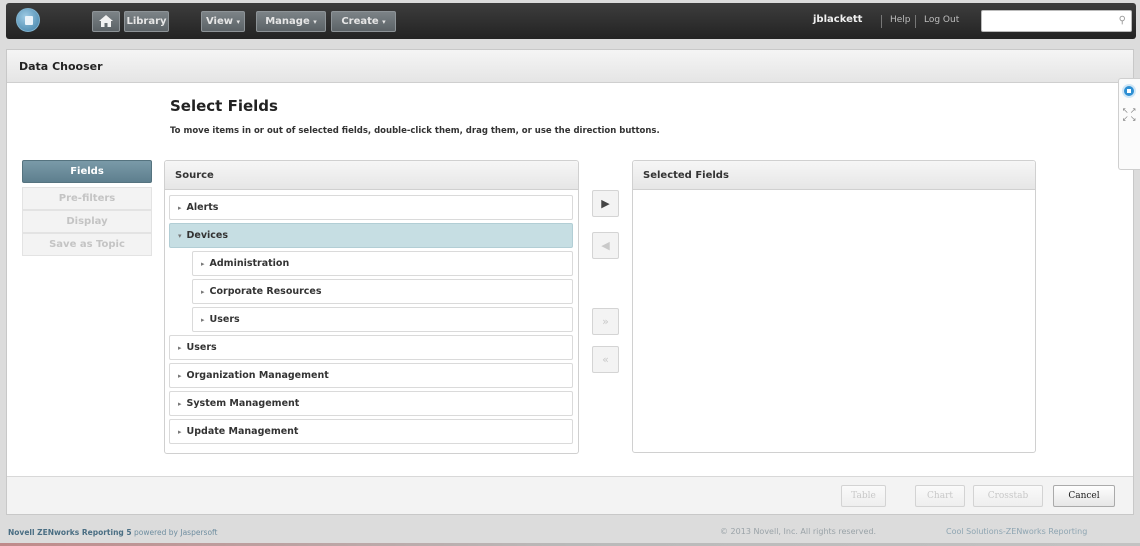 This screenshot has width=1140, height=546. Describe the element at coordinates (87, 221) in the screenshot. I see `step-display: Display` at that location.